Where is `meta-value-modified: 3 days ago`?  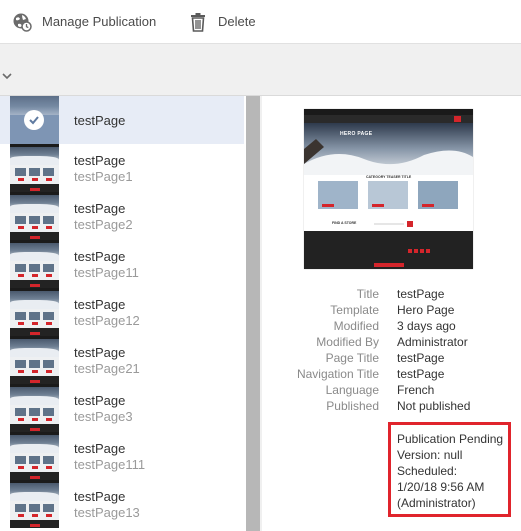 meta-value-modified: 3 days ago is located at coordinates (426, 326).